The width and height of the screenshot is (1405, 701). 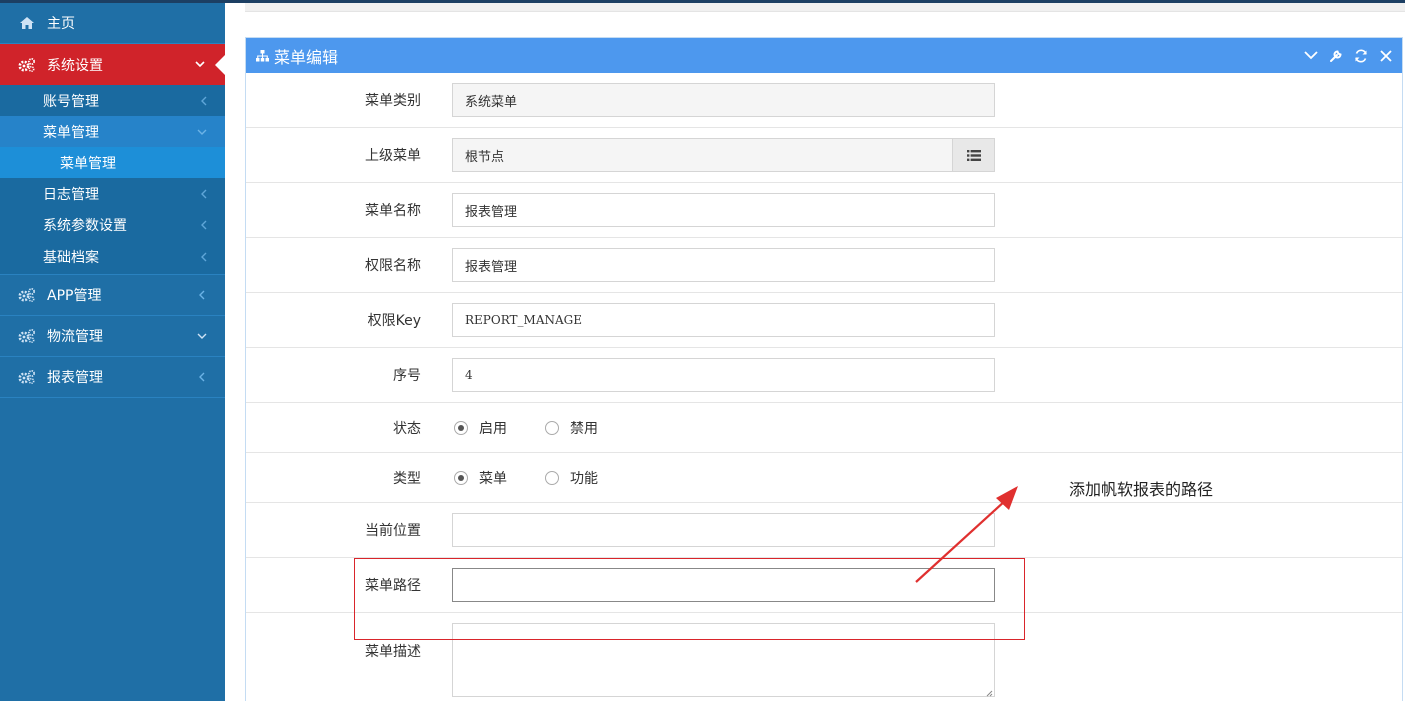 What do you see at coordinates (27, 23) in the screenshot?
I see `home-icon` at bounding box center [27, 23].